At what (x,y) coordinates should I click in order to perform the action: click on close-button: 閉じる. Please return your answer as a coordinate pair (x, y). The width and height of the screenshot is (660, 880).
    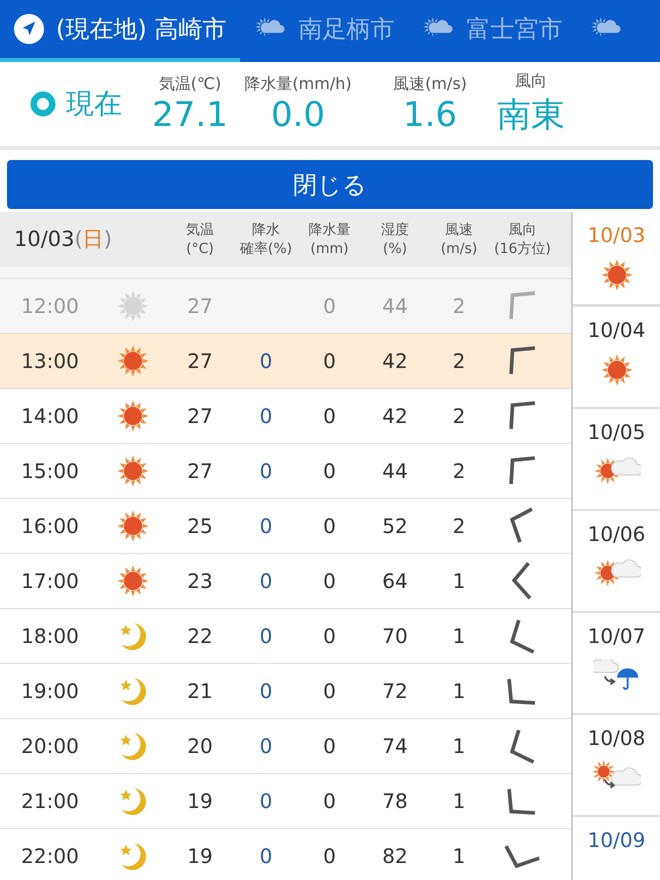
    Looking at the image, I should click on (330, 184).